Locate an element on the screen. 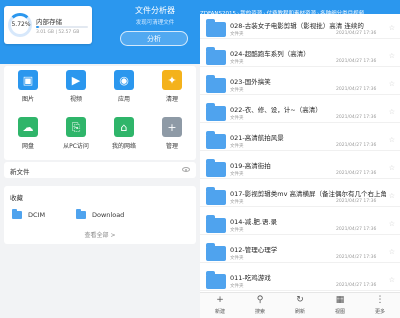 The height and width of the screenshot is (318, 400). breadcrumb-item: 我的资源 is located at coordinates (251, 10).